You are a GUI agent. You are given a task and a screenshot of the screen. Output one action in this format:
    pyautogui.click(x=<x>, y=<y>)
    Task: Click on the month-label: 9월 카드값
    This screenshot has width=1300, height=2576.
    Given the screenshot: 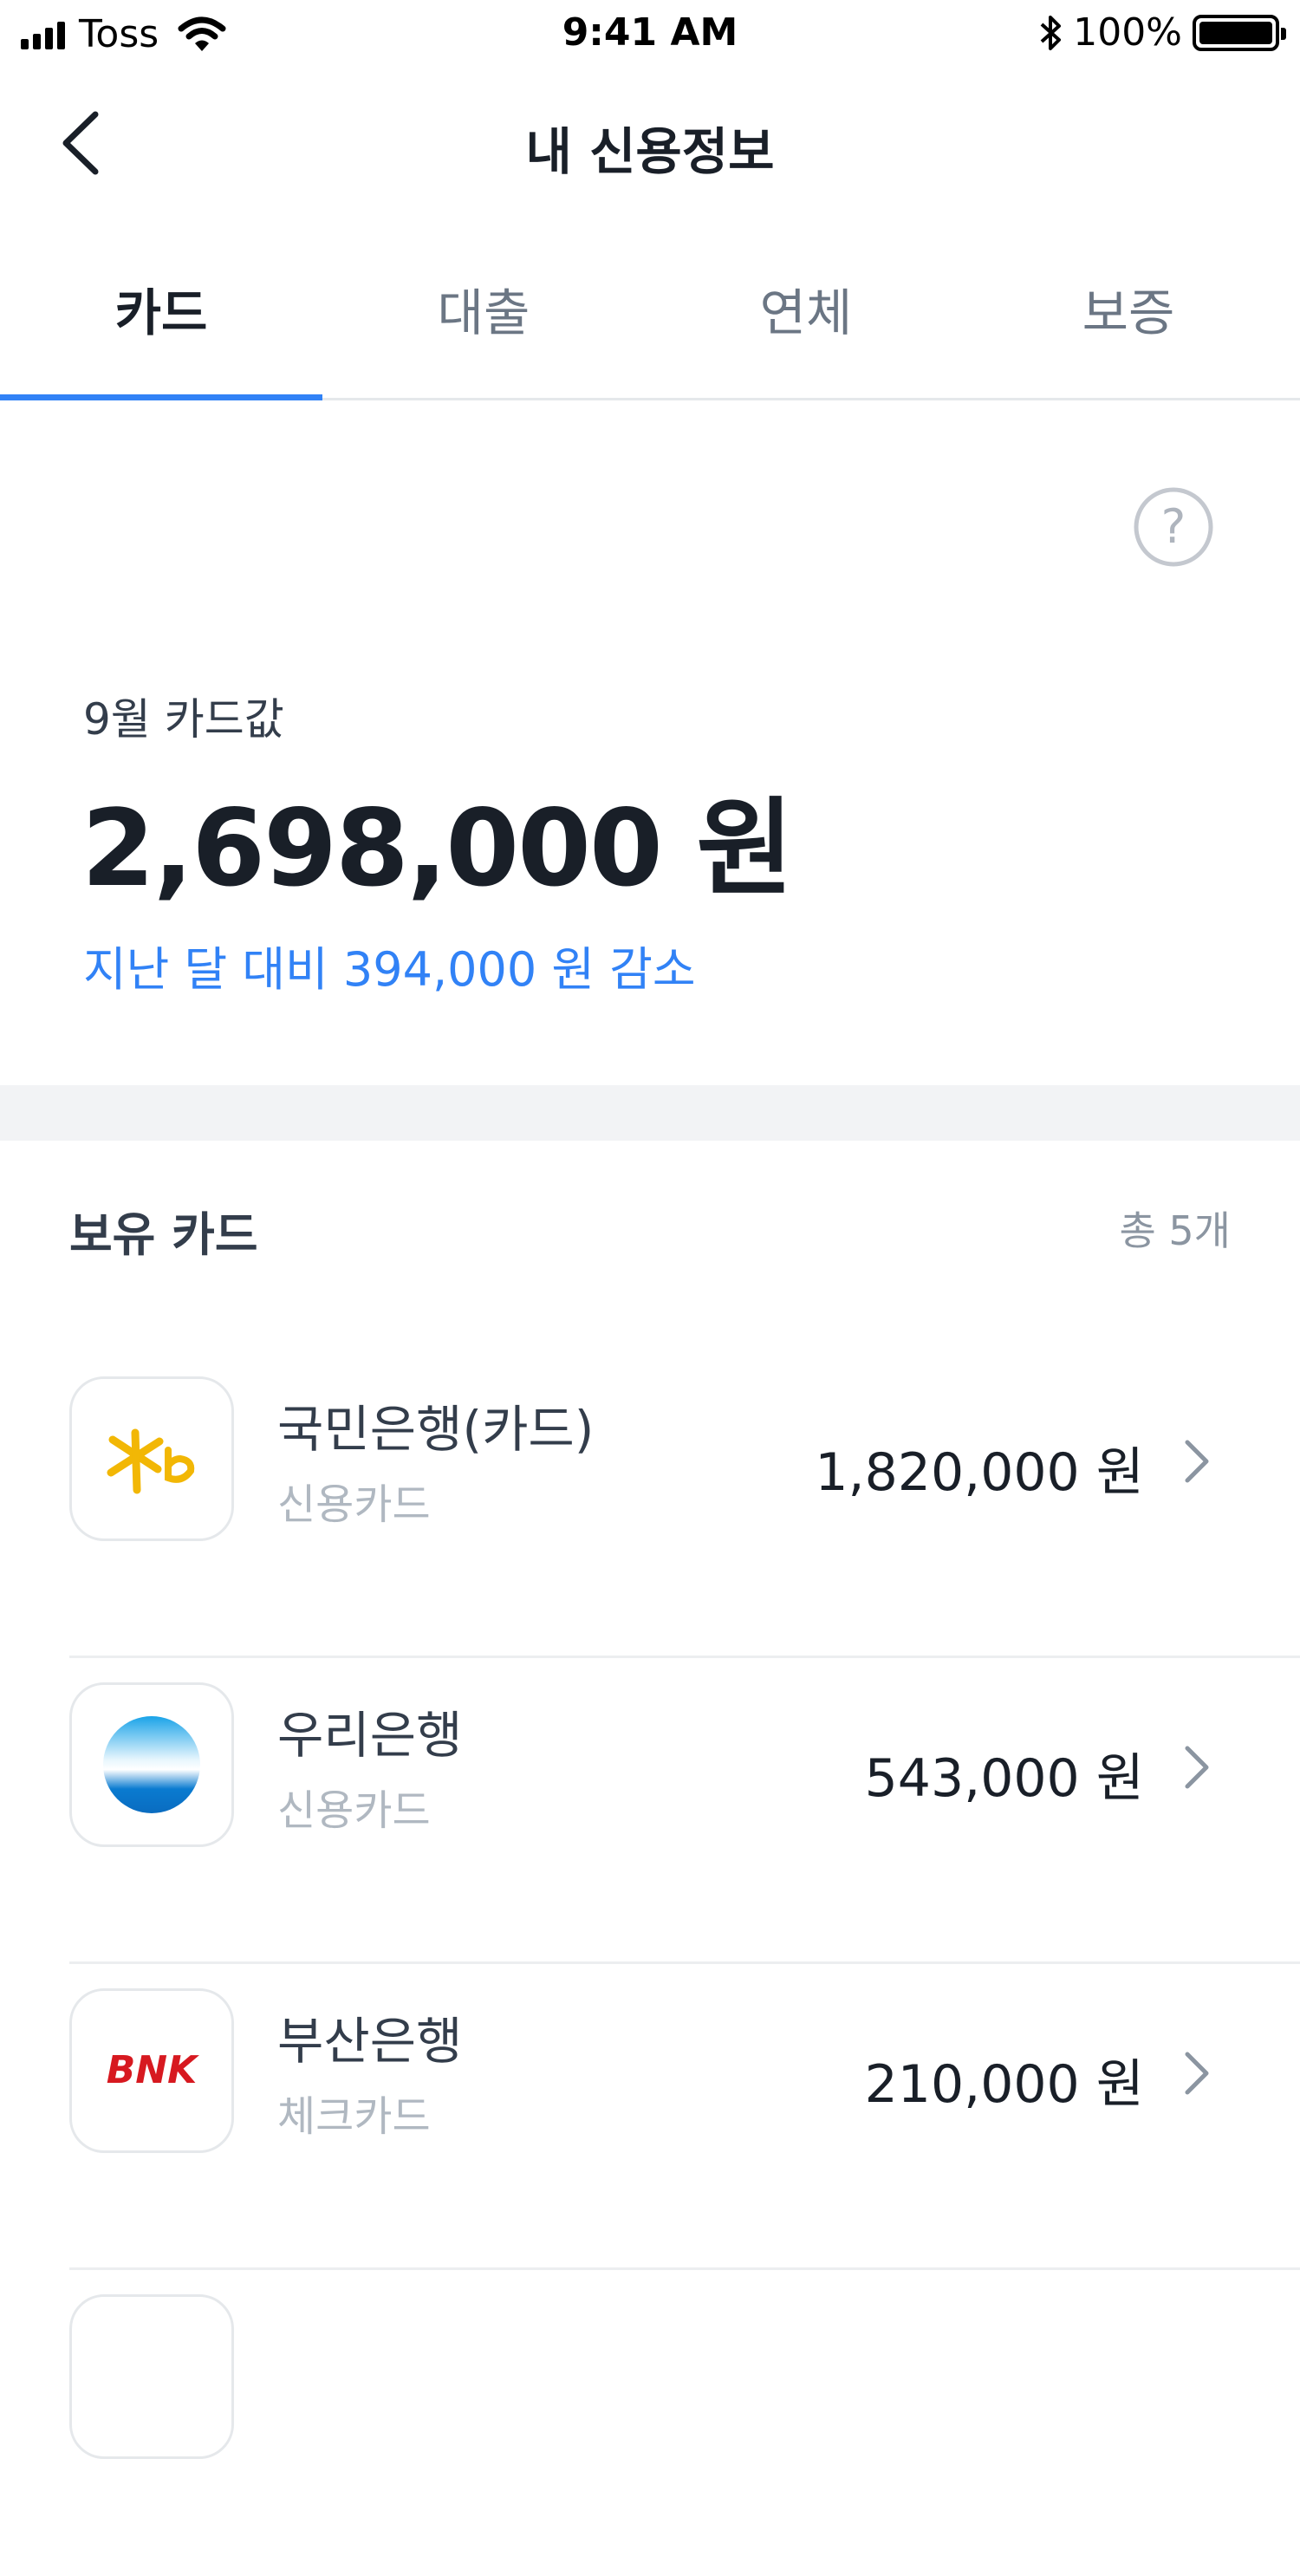 What is the action you would take?
    pyautogui.click(x=183, y=719)
    